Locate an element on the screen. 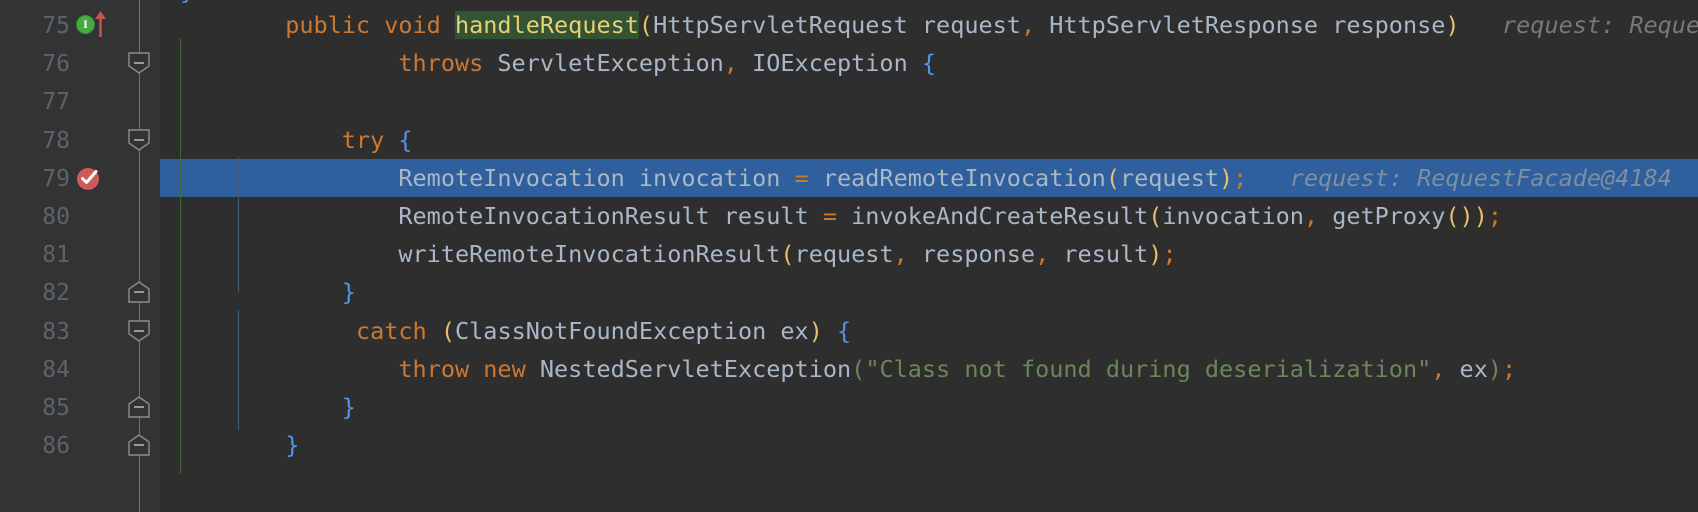 The width and height of the screenshot is (1698, 512). code-token: IOException is located at coordinates (829, 63).